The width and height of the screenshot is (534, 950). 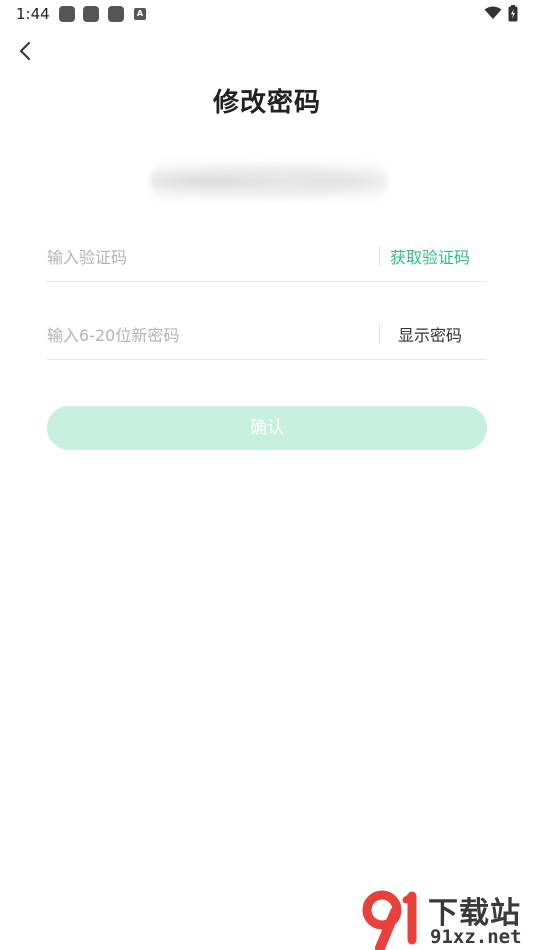 What do you see at coordinates (430, 256) in the screenshot?
I see `get-code-button: 获取验证码` at bounding box center [430, 256].